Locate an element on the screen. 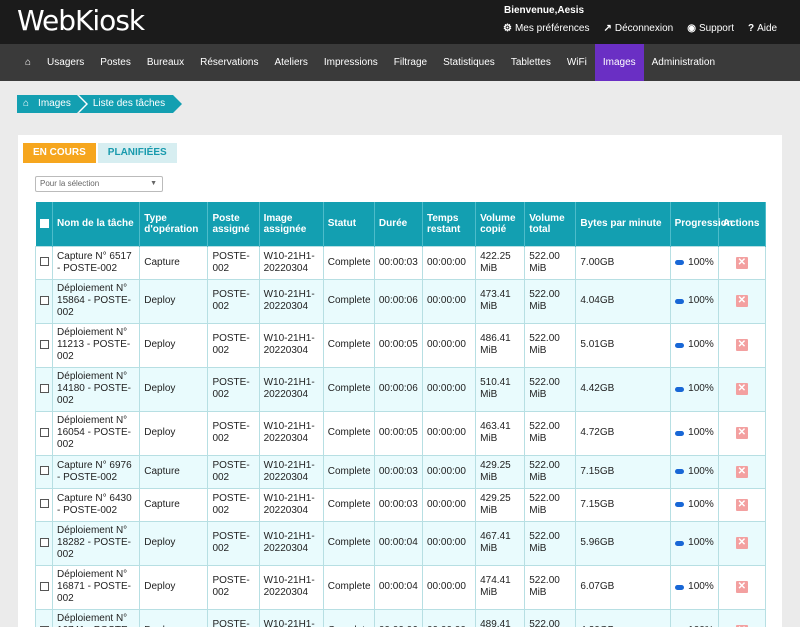 The height and width of the screenshot is (627, 800). progress-bar is located at coordinates (679, 345).